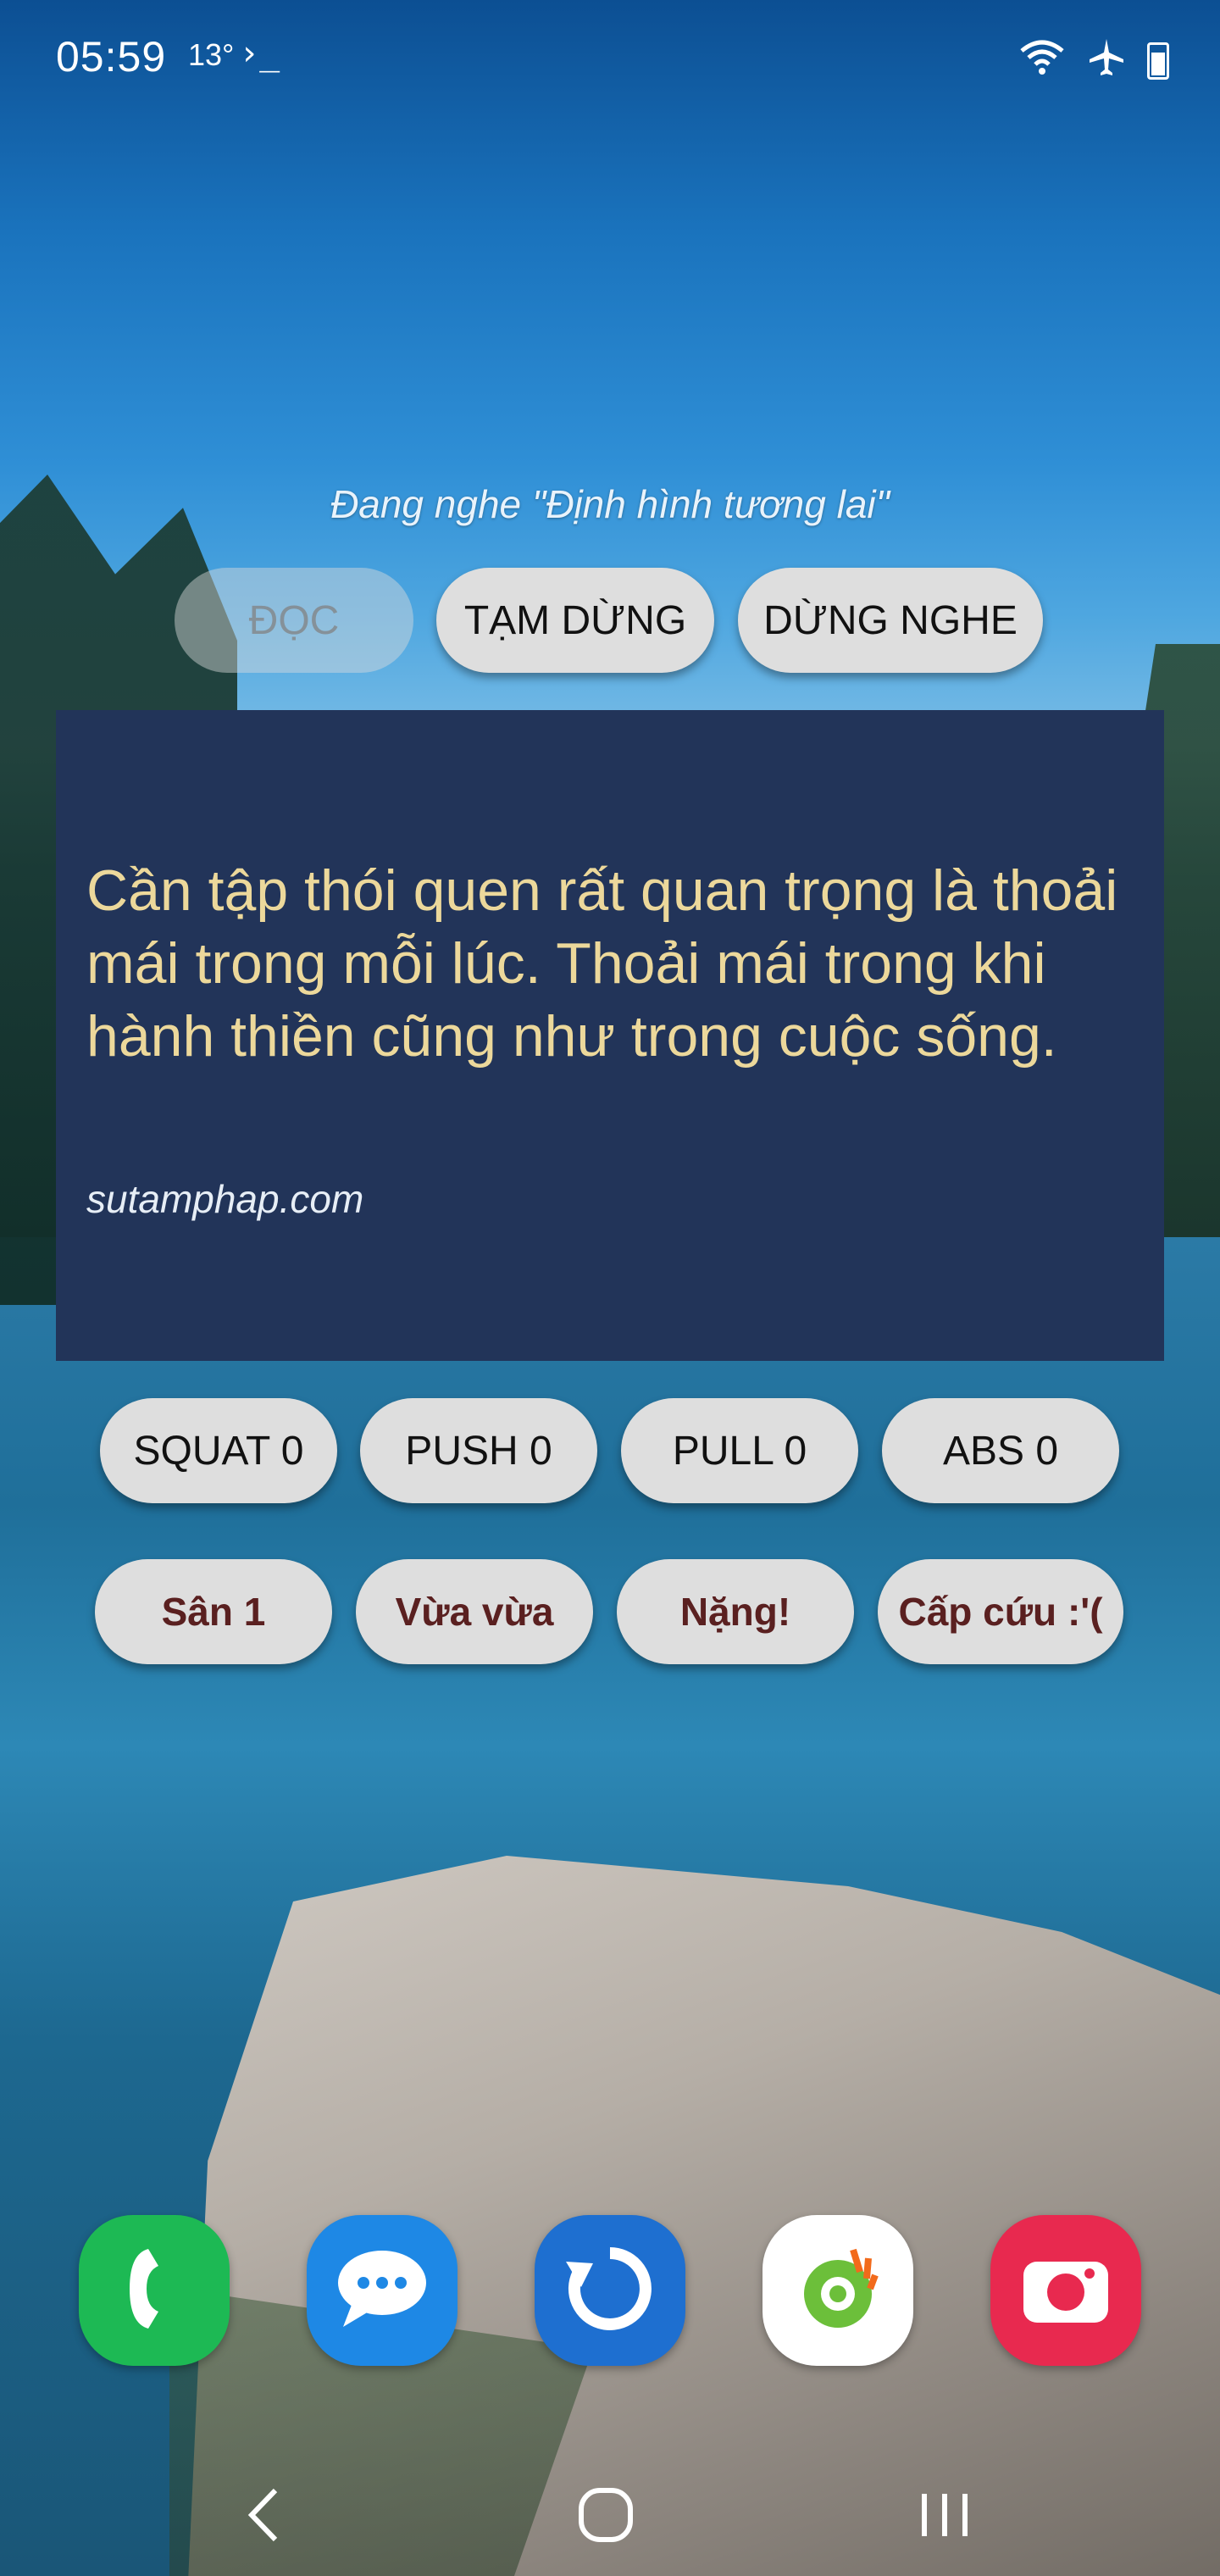  I want to click on browser-app-icon, so click(838, 2291).